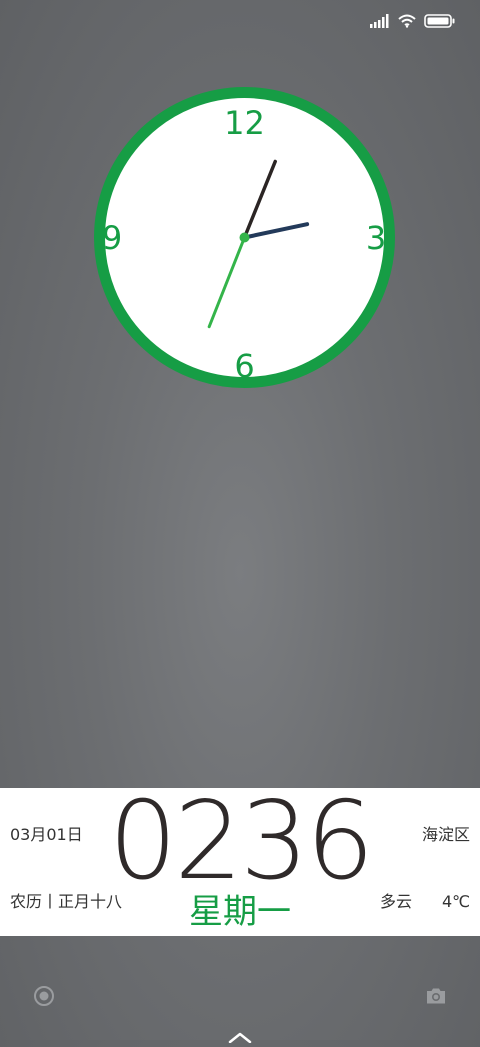  I want to click on location-label: 海淀区, so click(445, 834).